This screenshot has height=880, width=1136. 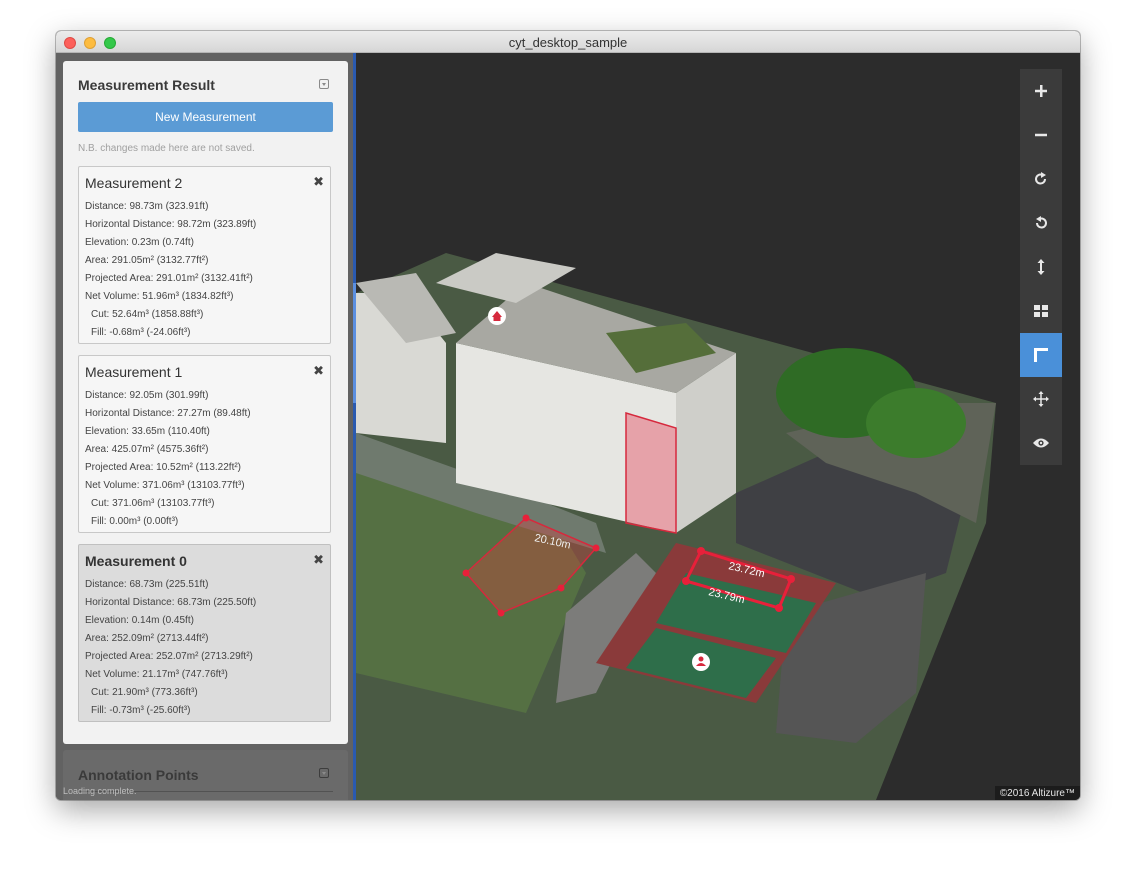 What do you see at coordinates (147, 206) in the screenshot?
I see `distance-value: Distance: 98.73m (323.91ft)` at bounding box center [147, 206].